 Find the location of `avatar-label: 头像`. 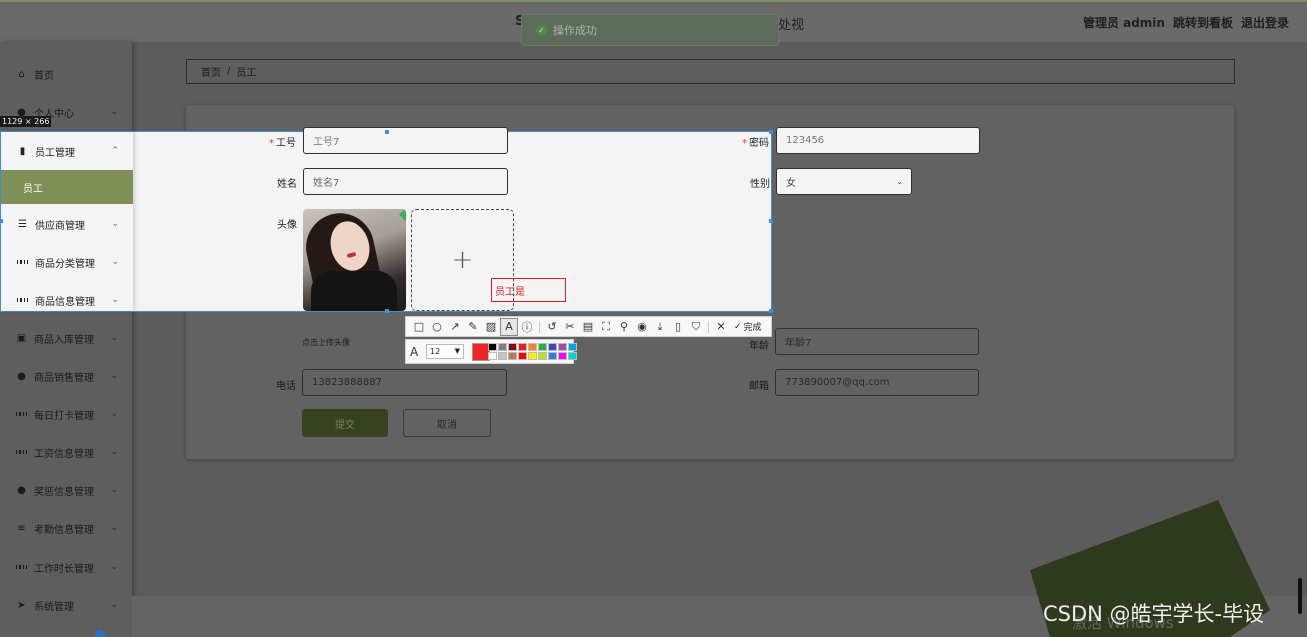

avatar-label: 头像 is located at coordinates (287, 225).